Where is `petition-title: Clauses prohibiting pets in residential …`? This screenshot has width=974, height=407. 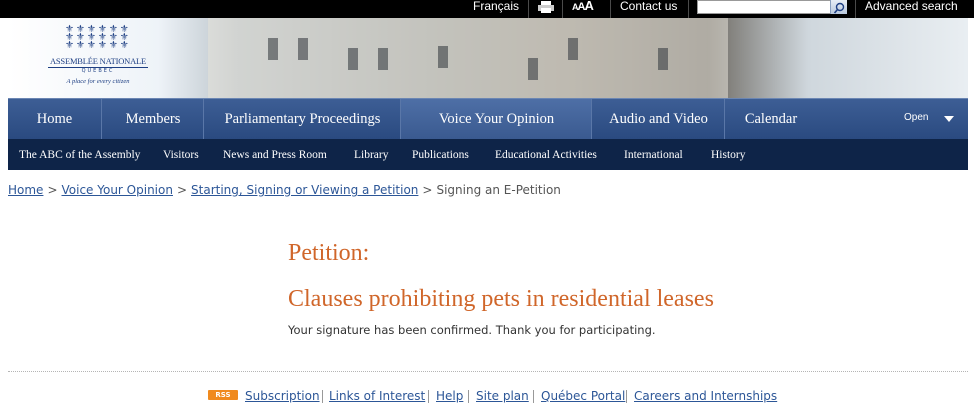 petition-title: Clauses prohibiting pets in residential … is located at coordinates (501, 299).